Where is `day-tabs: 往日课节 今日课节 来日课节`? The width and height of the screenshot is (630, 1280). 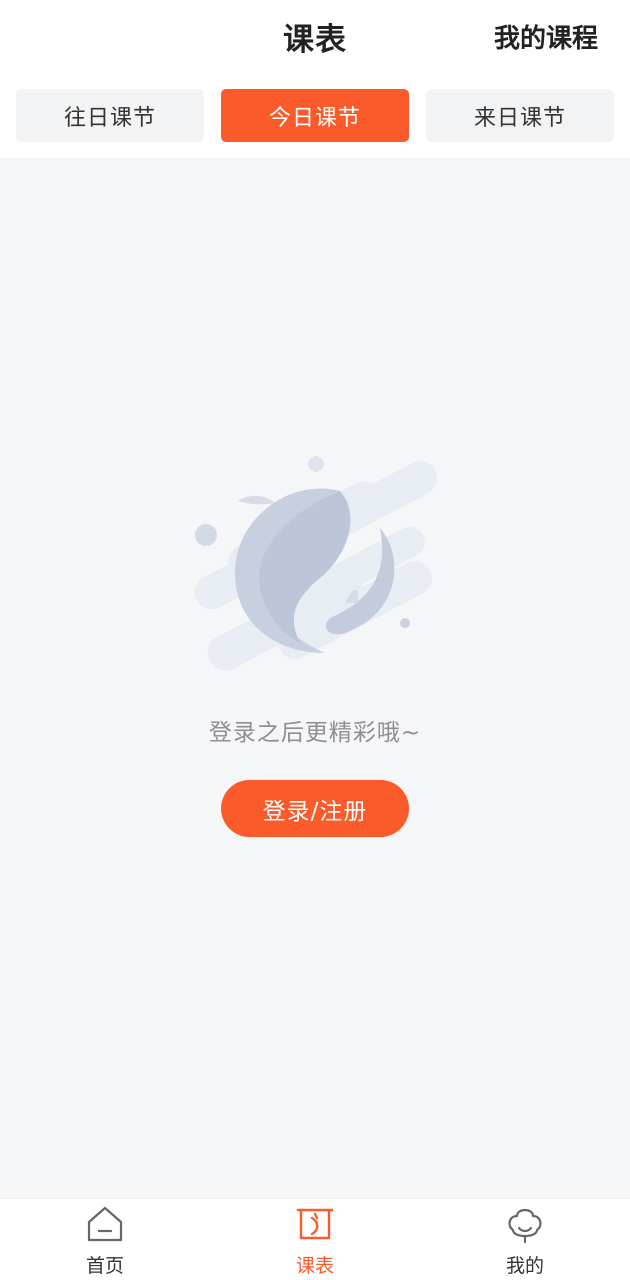 day-tabs: 往日课节 今日课节 来日课节 is located at coordinates (315, 115).